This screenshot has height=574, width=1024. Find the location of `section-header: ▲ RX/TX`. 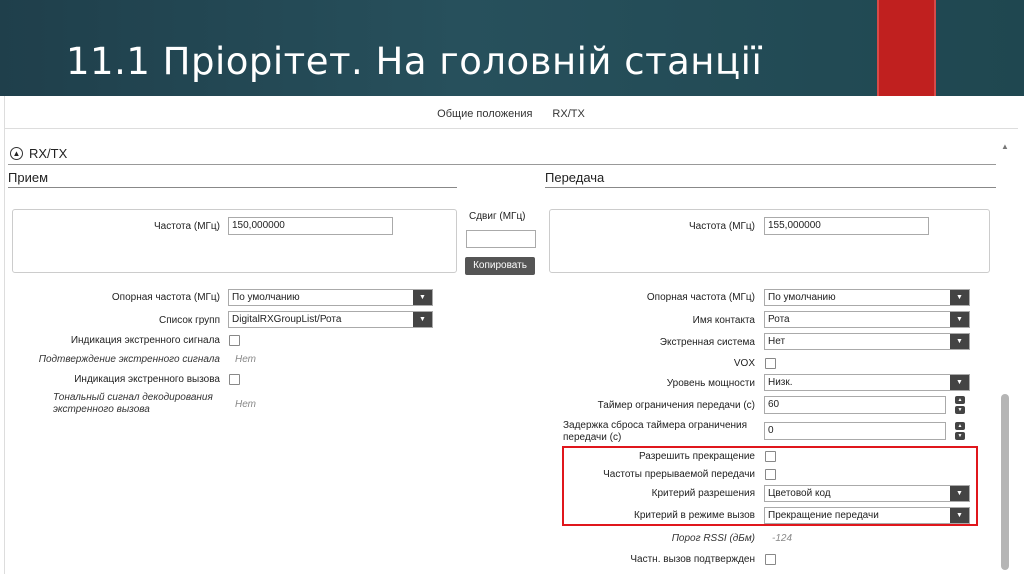

section-header: ▲ RX/TX is located at coordinates (38, 153).